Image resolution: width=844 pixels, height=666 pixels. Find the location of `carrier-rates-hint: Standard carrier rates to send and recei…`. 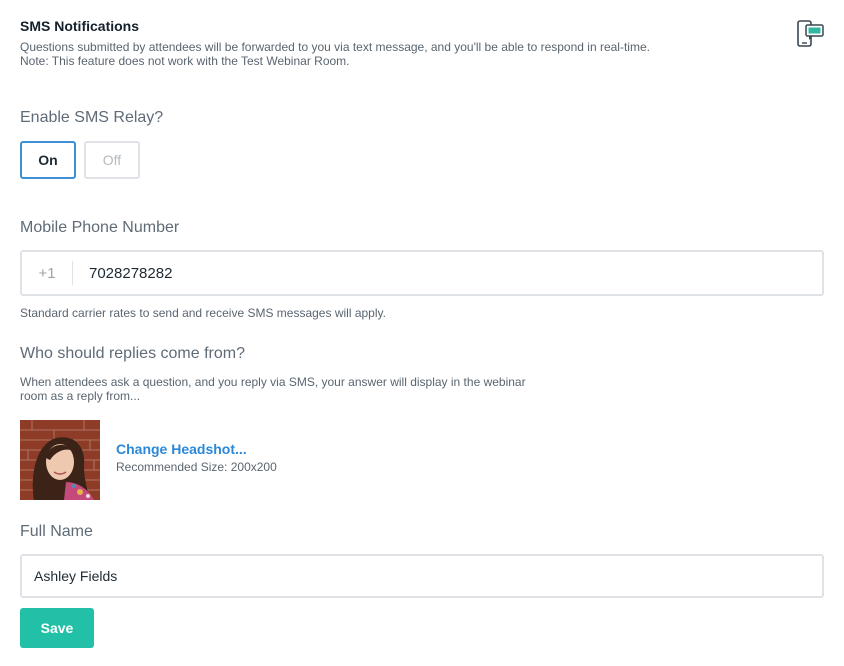

carrier-rates-hint: Standard carrier rates to send and recei… is located at coordinates (203, 313).